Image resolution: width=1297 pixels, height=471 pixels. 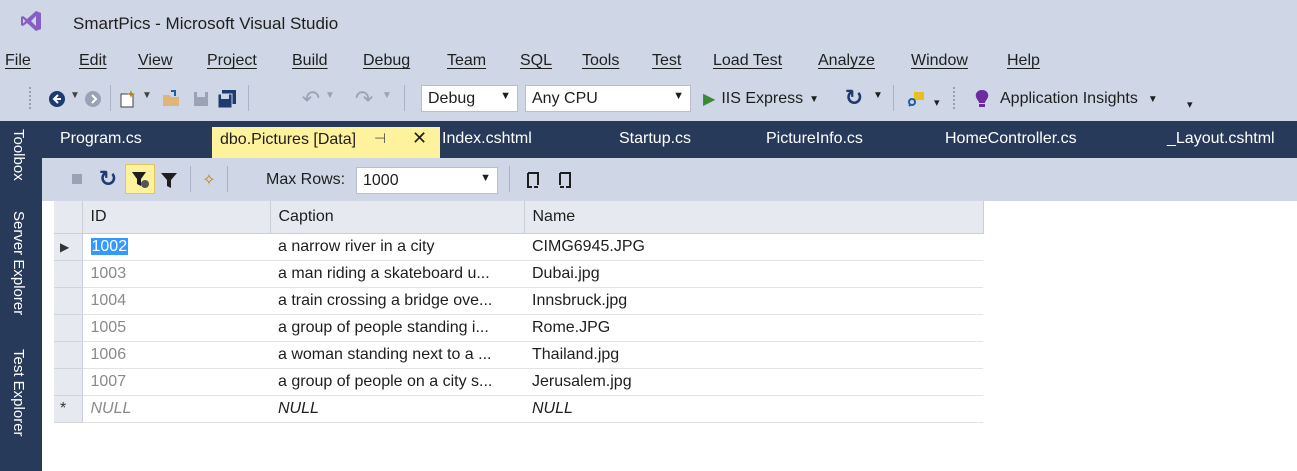 I want to click on chevron-down-icon: ▼, so click(x=1152, y=99).